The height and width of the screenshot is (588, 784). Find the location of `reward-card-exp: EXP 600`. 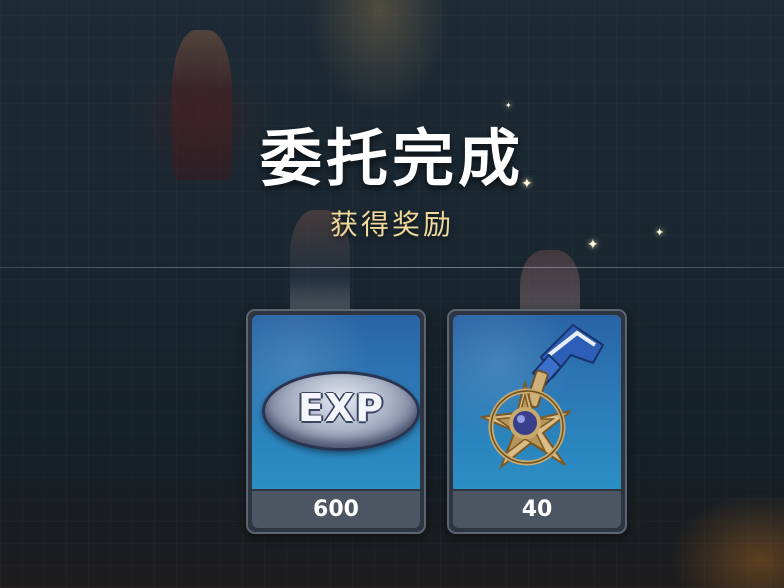

reward-card-exp: EXP 600 is located at coordinates (336, 421).